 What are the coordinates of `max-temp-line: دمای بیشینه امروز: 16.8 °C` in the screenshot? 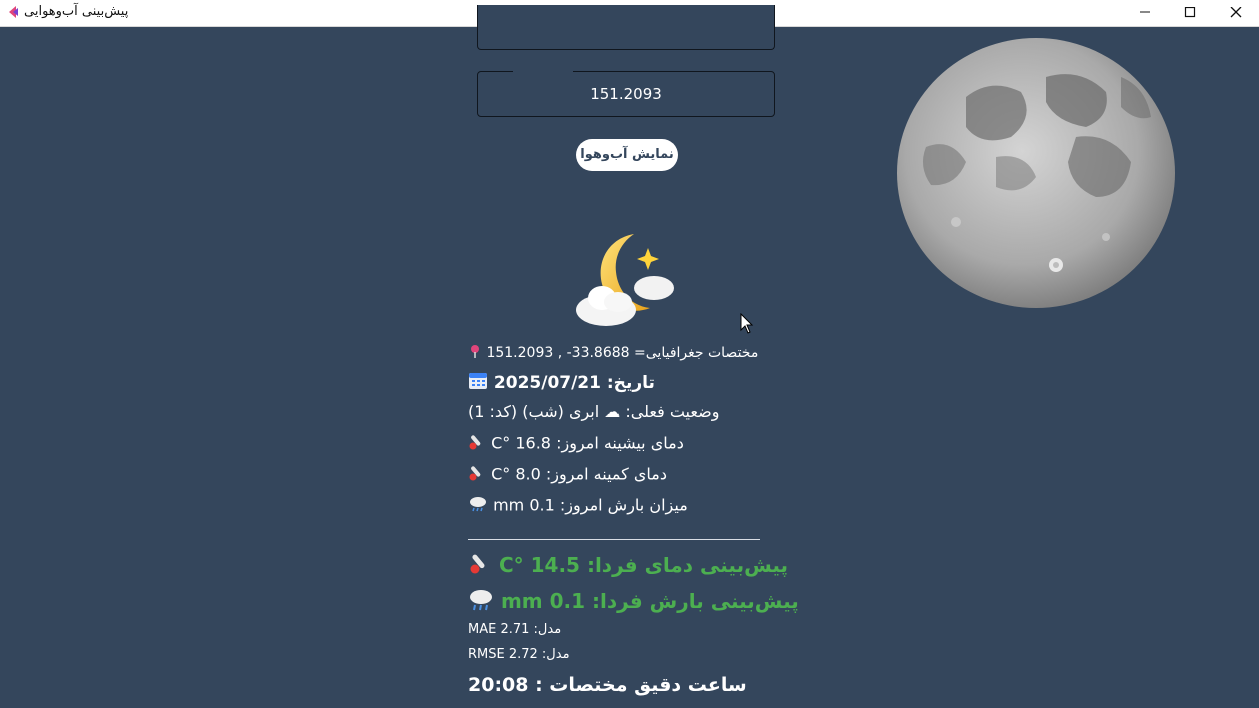 It's located at (576, 444).